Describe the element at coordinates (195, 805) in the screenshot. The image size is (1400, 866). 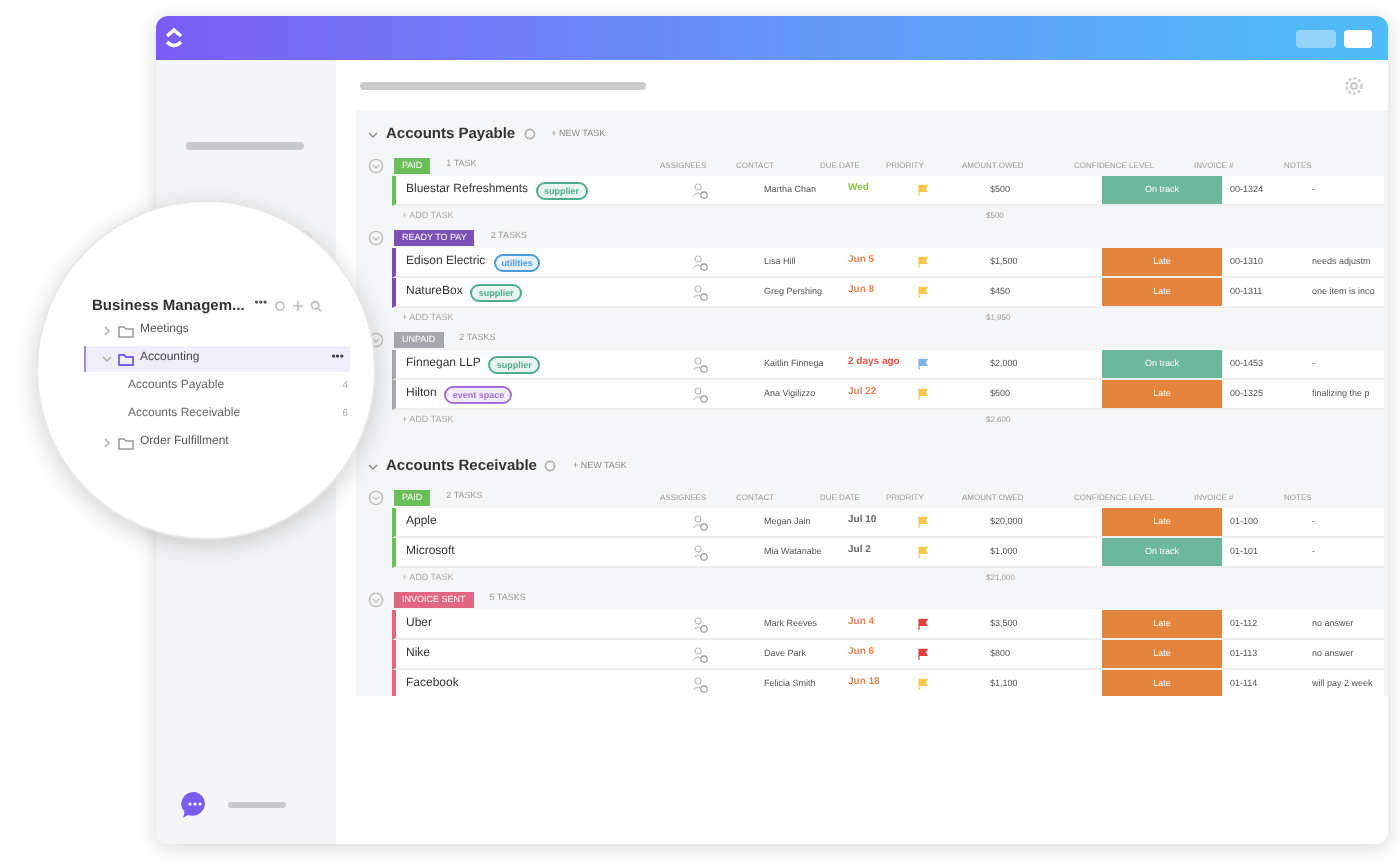
I see `chat-bubble-icon` at that location.